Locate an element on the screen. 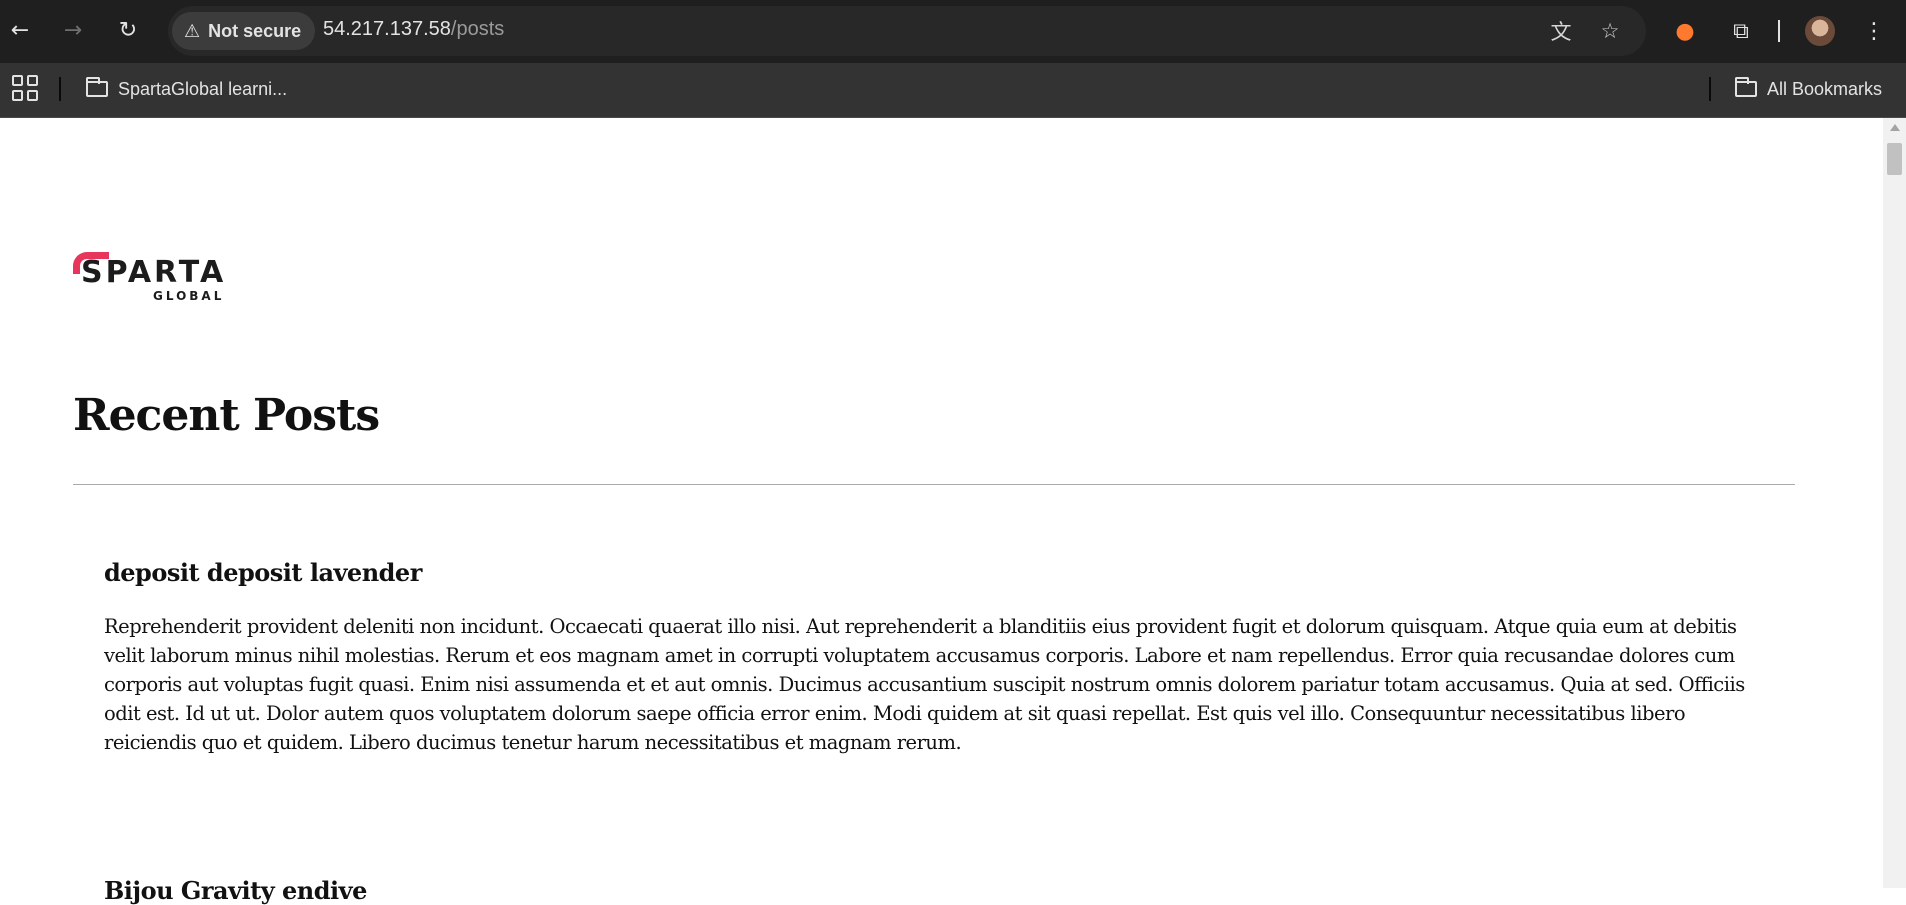 Image resolution: width=1906 pixels, height=905 pixels. back-arrow-icon: ← is located at coordinates (20, 30).